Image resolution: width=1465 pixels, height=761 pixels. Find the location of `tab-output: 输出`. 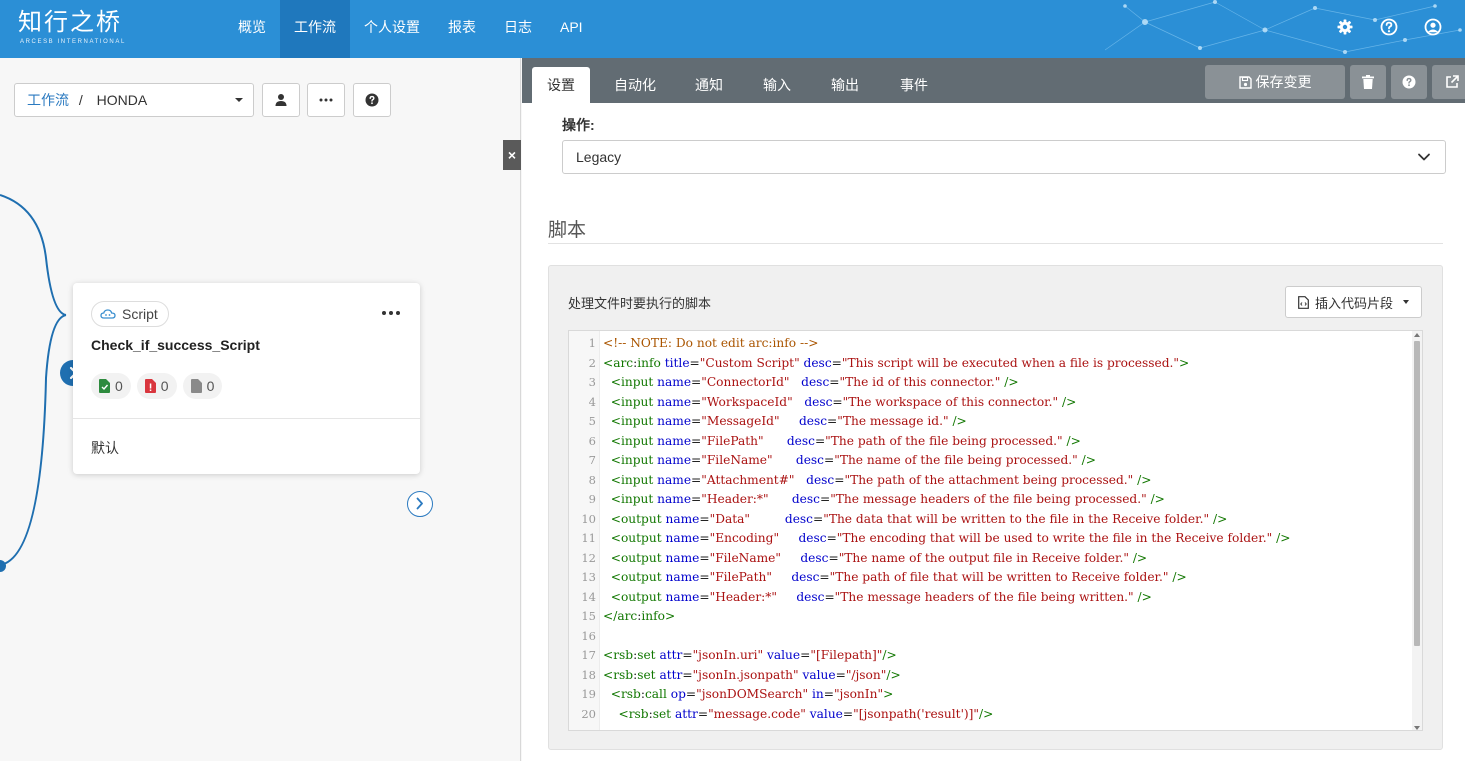

tab-output: 输出 is located at coordinates (845, 85).